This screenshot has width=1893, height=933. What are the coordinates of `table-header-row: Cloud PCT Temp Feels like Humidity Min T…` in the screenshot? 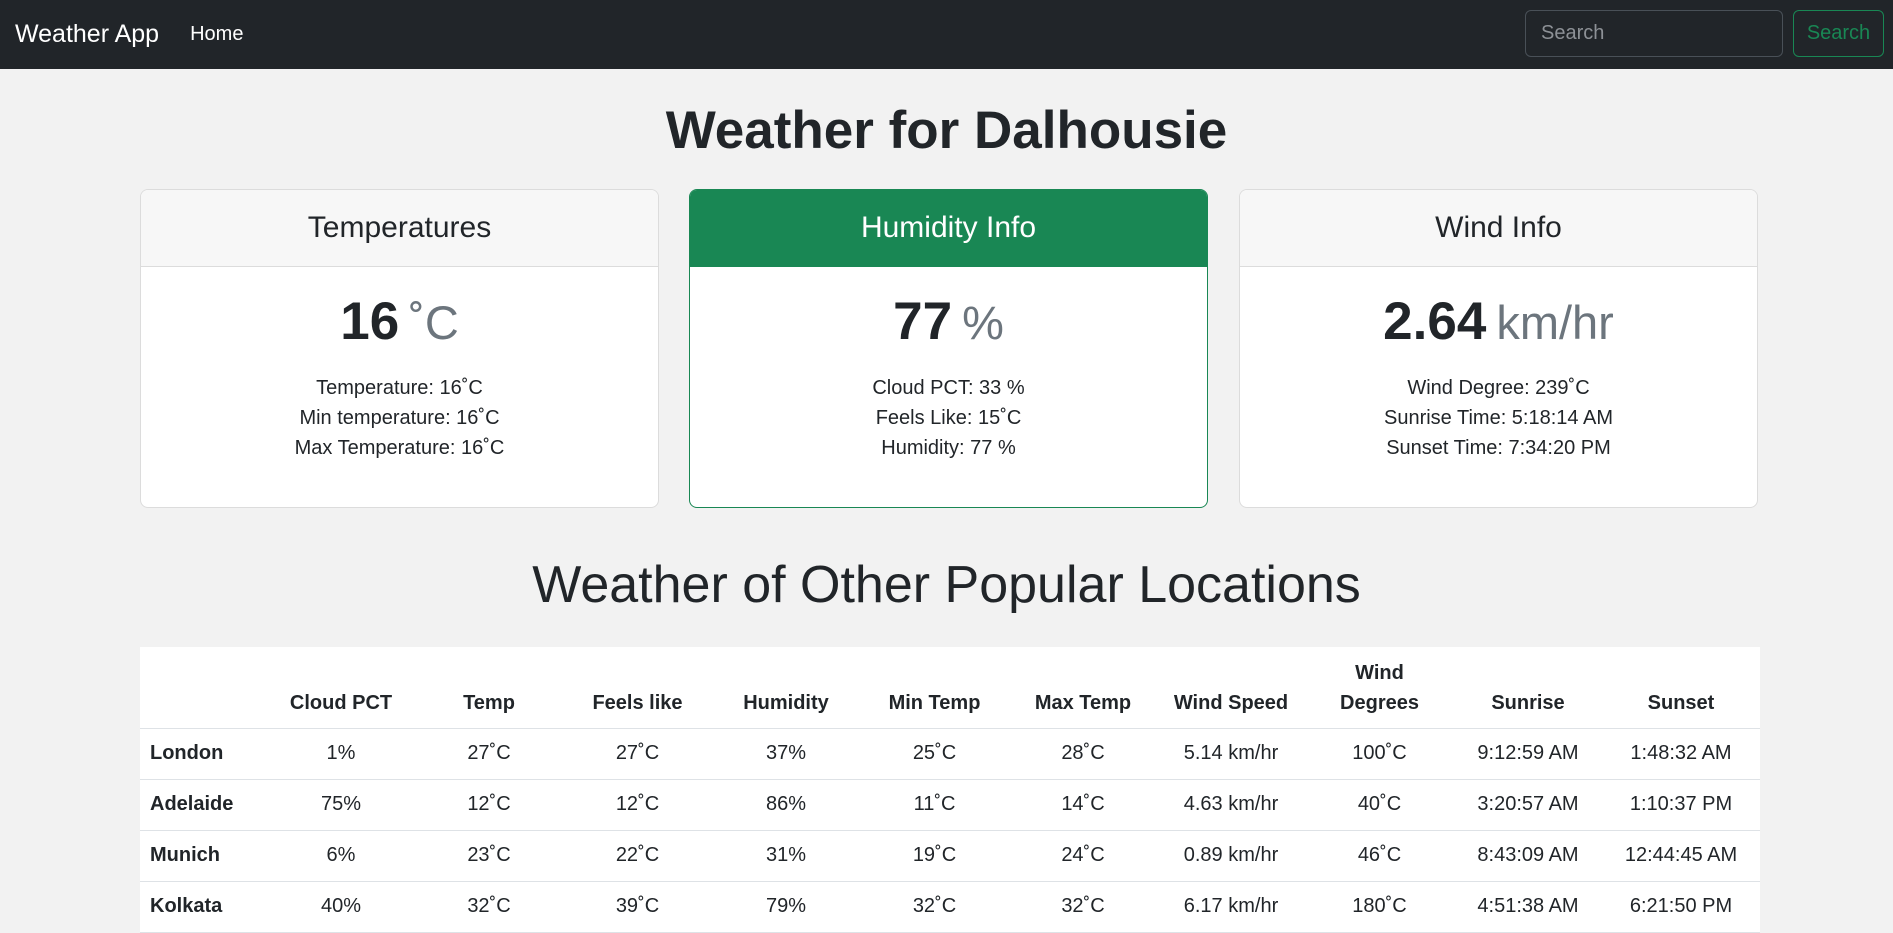 It's located at (950, 688).